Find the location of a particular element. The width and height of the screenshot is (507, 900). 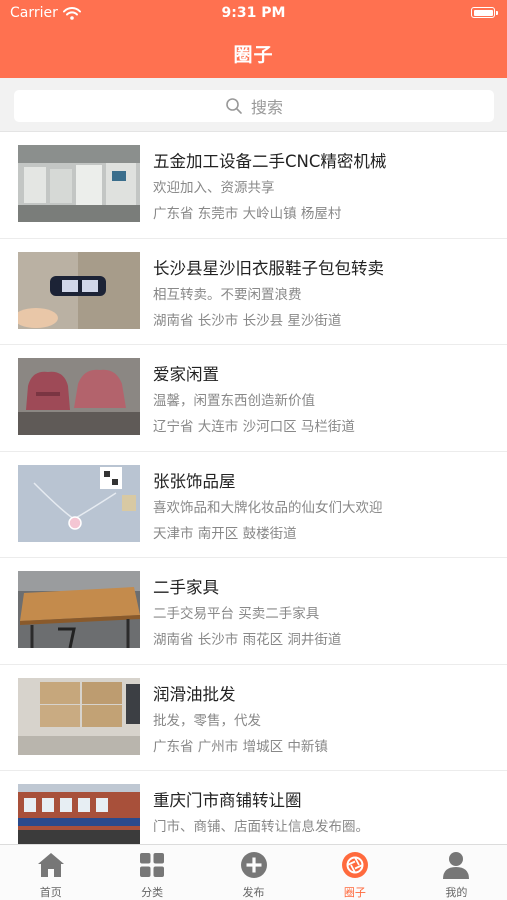

list-item: 重庆门市商铺转让圈 门市、商铺、店面转让信息发布圈。 is located at coordinates (253, 807).